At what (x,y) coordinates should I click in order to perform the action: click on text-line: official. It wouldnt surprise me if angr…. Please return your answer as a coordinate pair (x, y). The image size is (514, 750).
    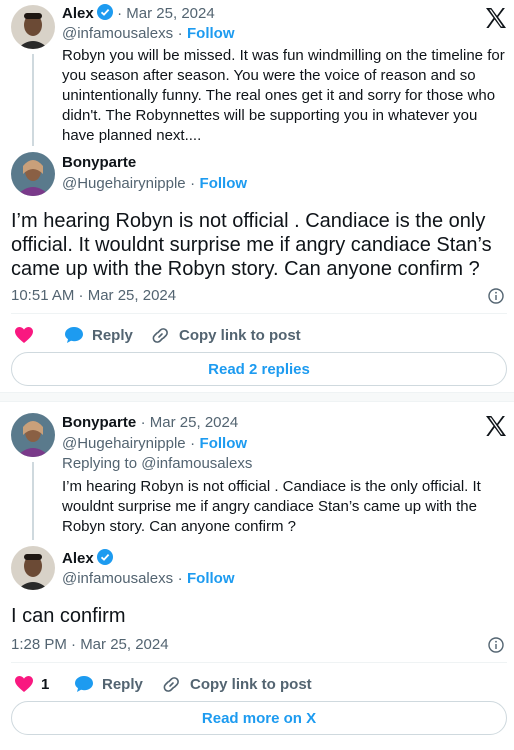
    Looking at the image, I should click on (251, 245).